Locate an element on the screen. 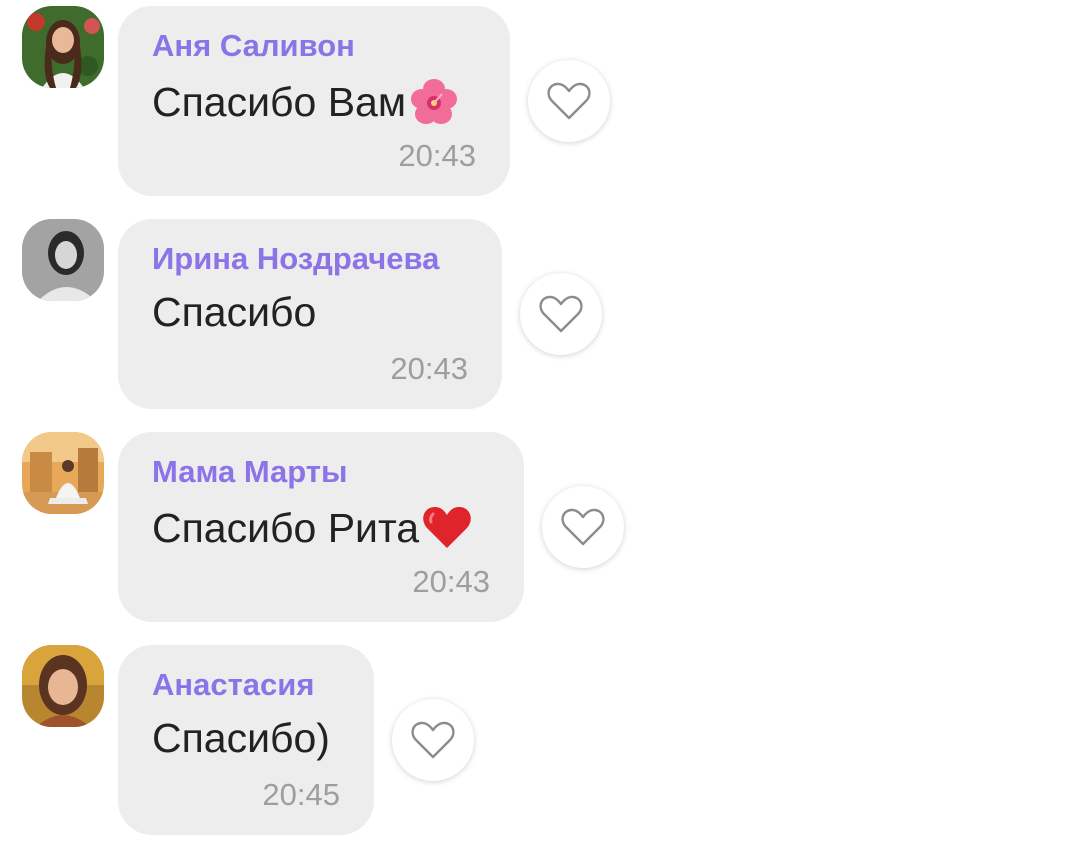 The width and height of the screenshot is (1080, 845). message-bubble: Аня Саливон Спасибо Вам 20:43 is located at coordinates (314, 101).